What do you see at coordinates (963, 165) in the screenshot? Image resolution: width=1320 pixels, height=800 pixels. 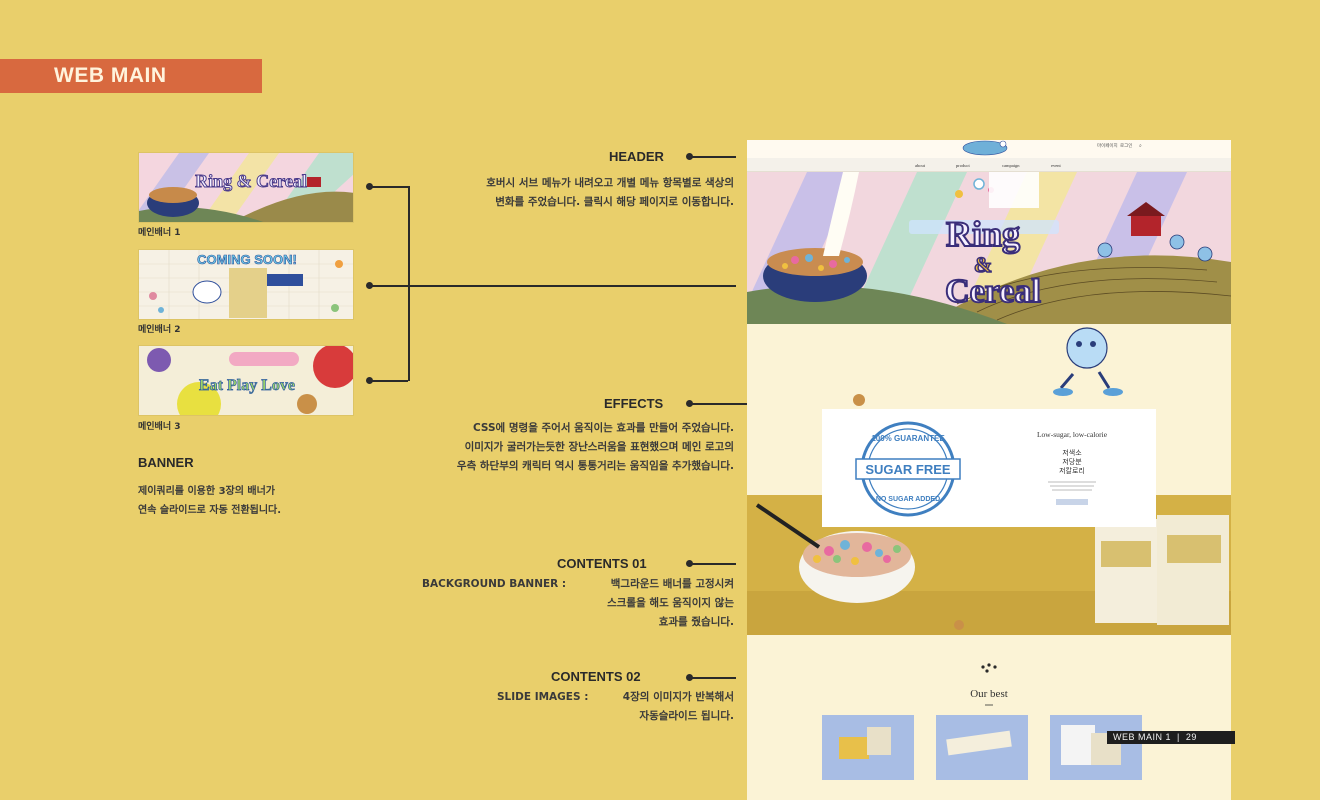 I see `site-nav-product: product` at bounding box center [963, 165].